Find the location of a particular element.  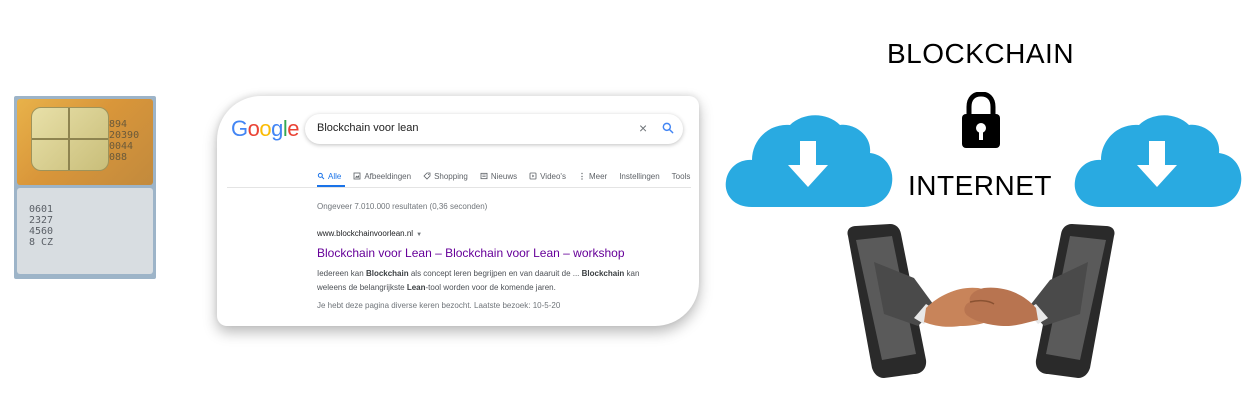

lock-icon is located at coordinates (981, 120).